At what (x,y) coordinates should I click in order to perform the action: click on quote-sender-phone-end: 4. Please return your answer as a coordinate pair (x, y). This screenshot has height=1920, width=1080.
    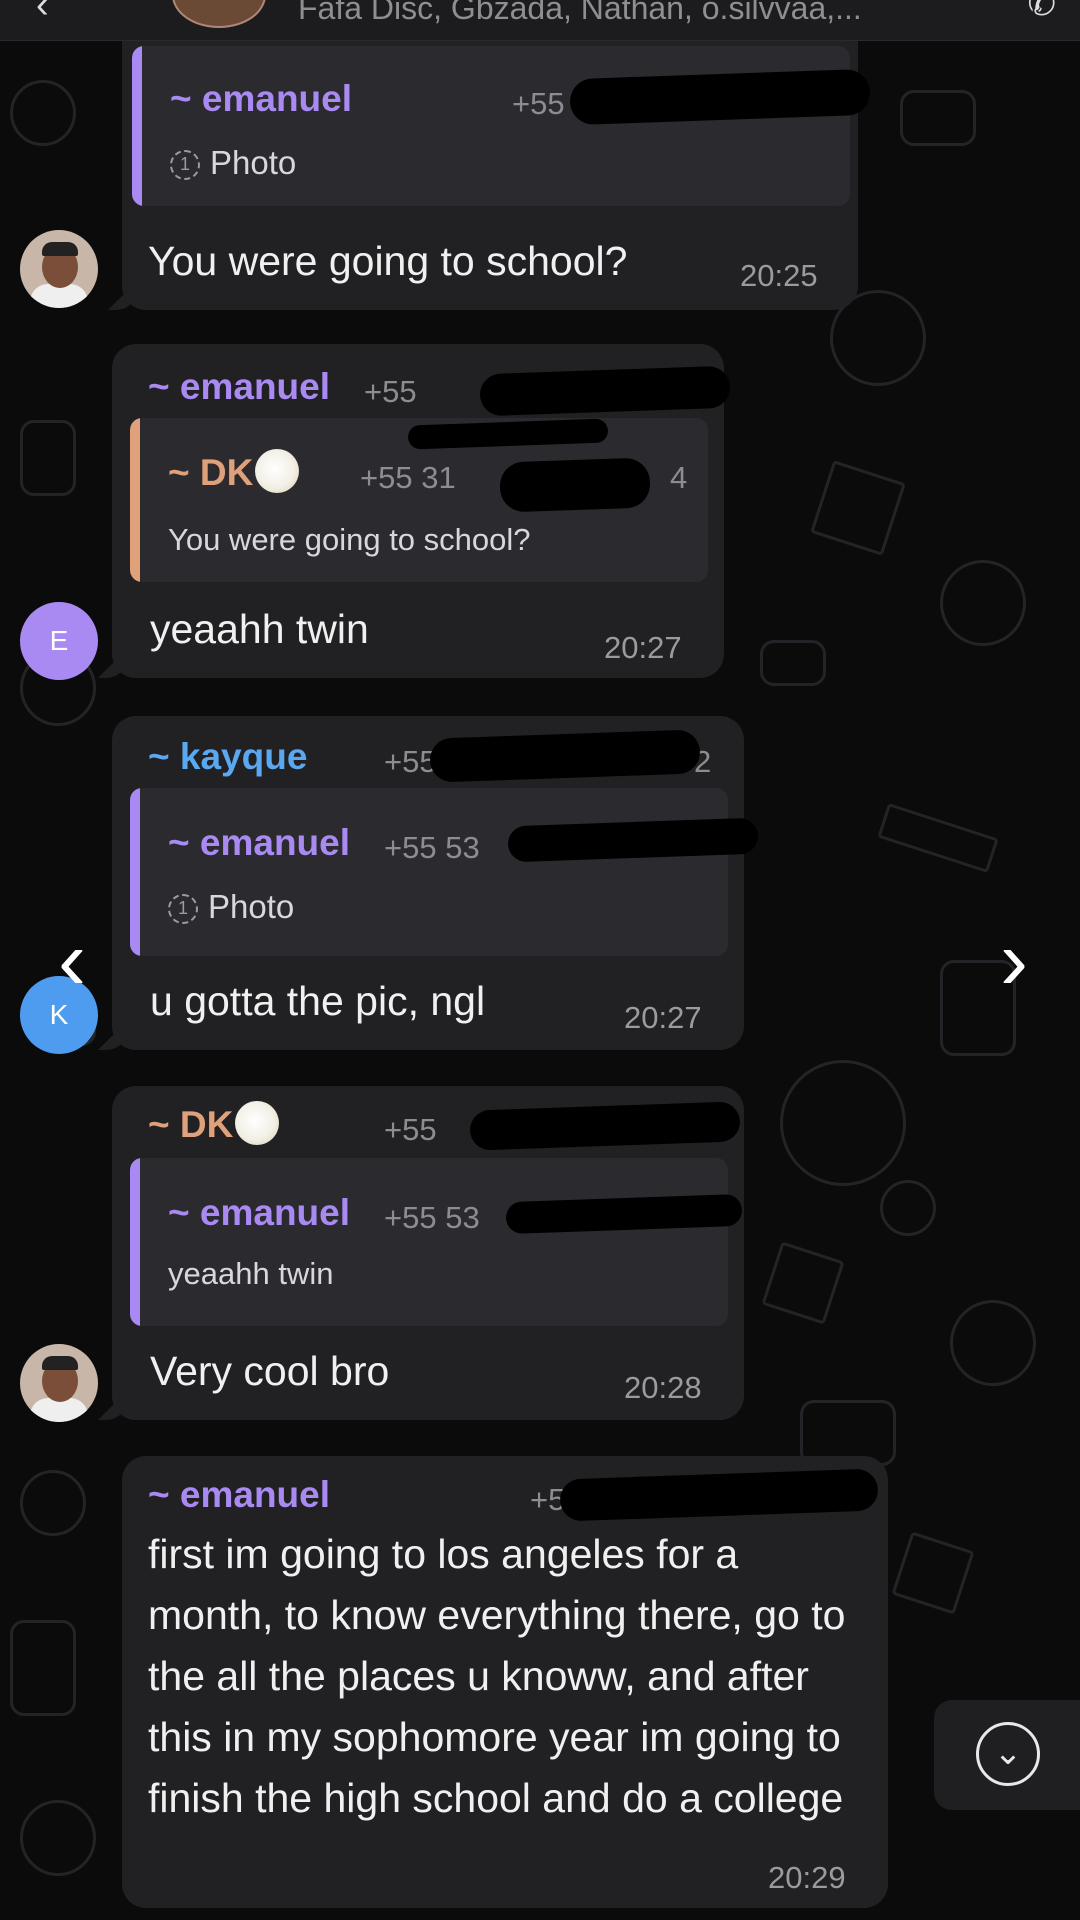
    Looking at the image, I should click on (679, 477).